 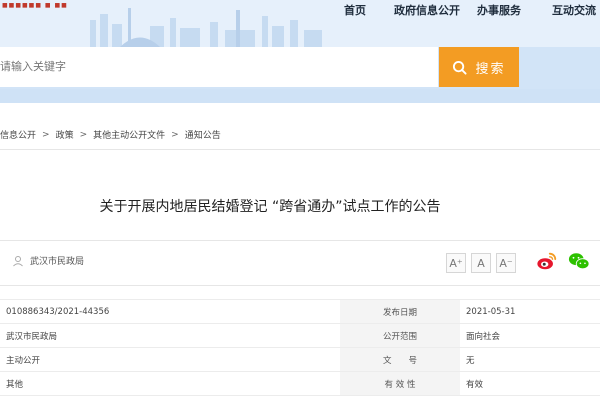 What do you see at coordinates (530, 311) in the screenshot?
I see `publish-date-value: 2021-05-31` at bounding box center [530, 311].